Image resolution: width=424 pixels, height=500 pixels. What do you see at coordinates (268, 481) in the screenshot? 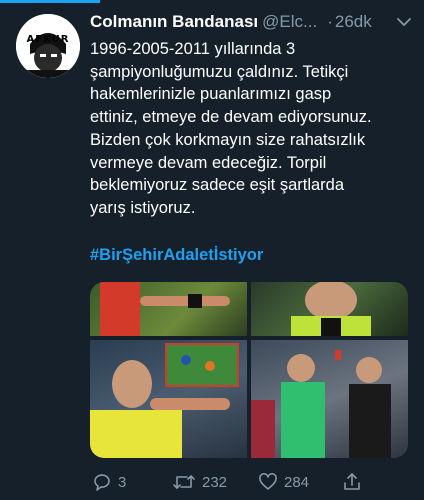
I see `heart-icon` at bounding box center [268, 481].